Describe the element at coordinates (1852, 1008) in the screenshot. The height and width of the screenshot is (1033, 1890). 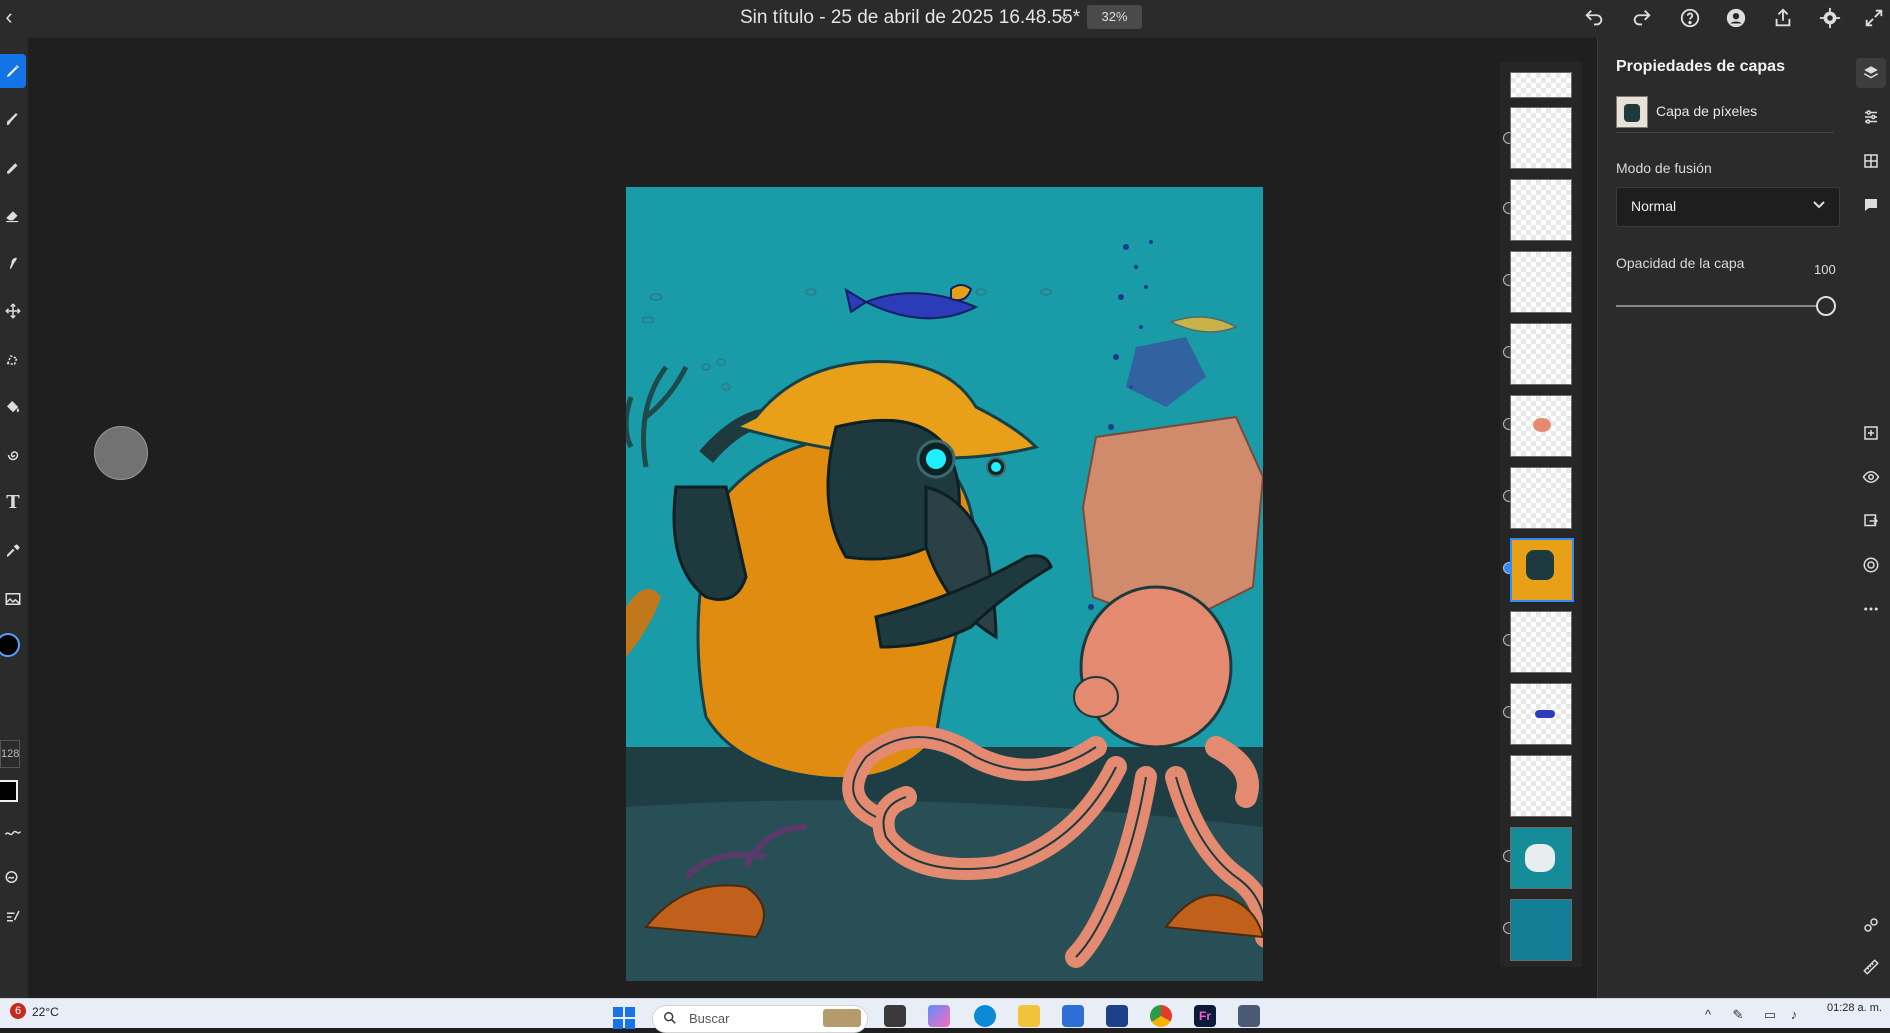
I see `clock: 01:28 a. m.` at that location.